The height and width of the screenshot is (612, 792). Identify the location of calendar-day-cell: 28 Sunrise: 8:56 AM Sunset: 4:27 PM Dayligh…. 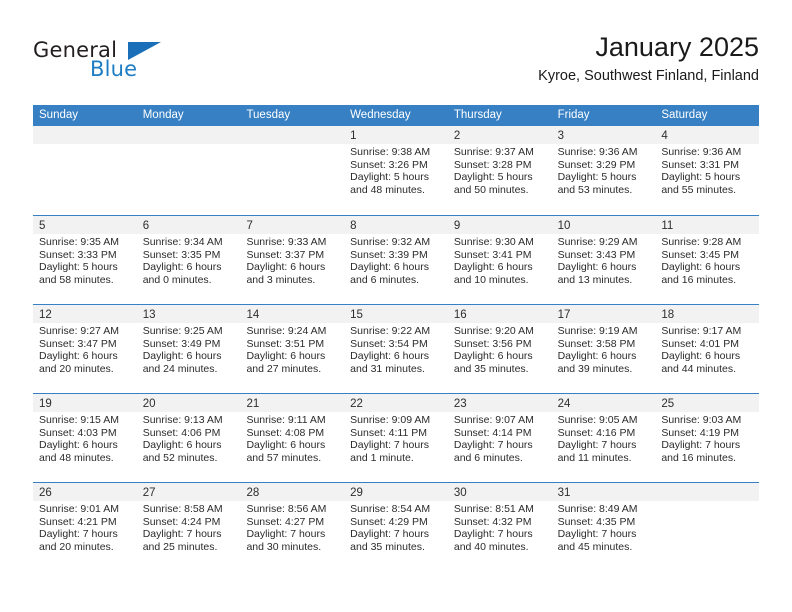
(292, 527).